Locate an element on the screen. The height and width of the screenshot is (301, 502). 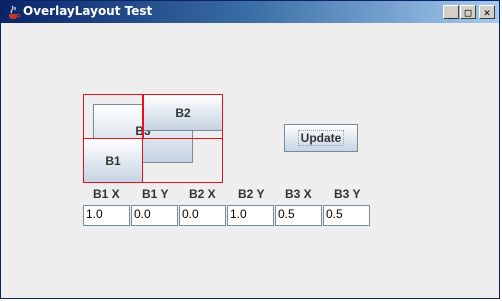
col-label-b1y: B1 Y is located at coordinates (155, 194).